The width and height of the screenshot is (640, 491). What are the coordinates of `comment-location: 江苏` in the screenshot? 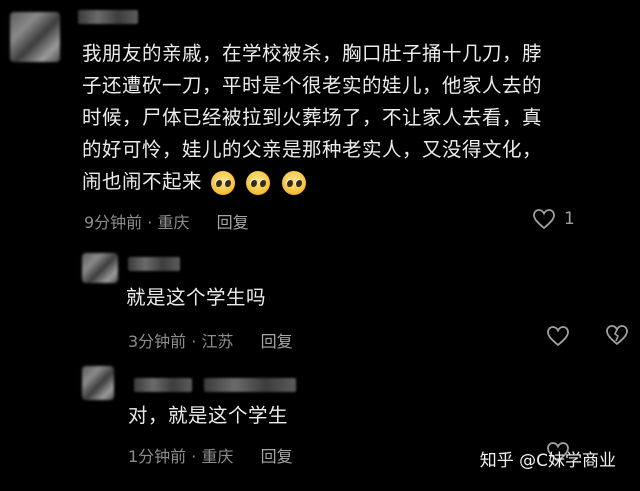 It's located at (217, 341).